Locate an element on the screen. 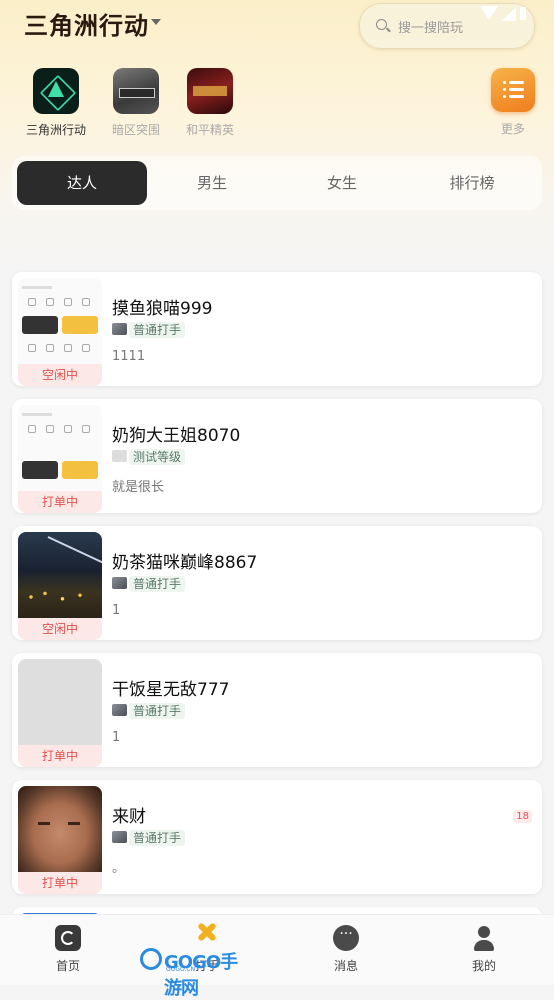  player-name: 奶狗大王姐8070 is located at coordinates (176, 436).